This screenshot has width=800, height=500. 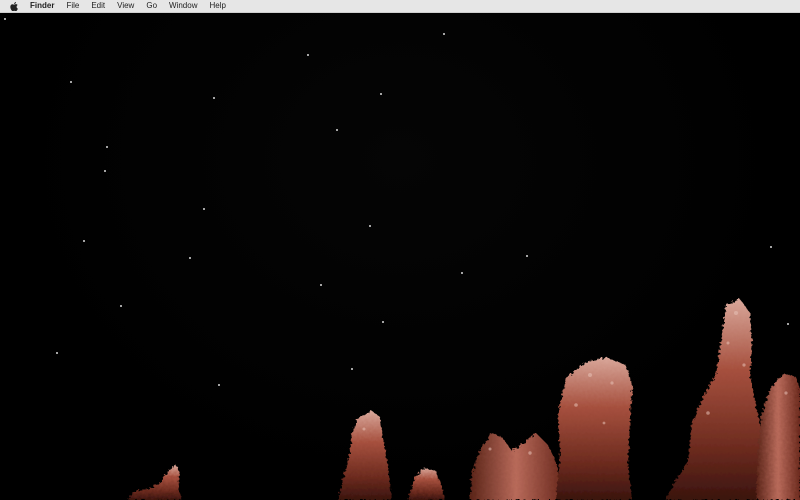 I want to click on apple-menu, so click(x=14, y=6).